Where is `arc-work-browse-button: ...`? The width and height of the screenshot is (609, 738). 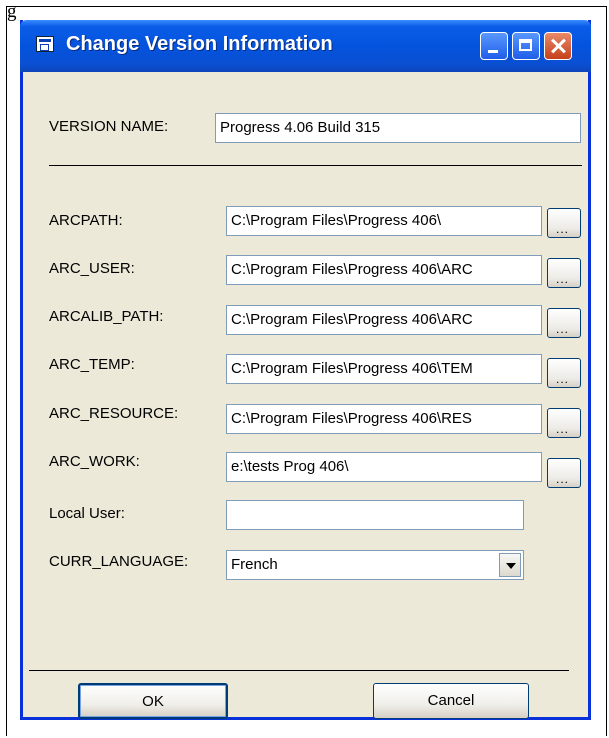
arc-work-browse-button: ... is located at coordinates (564, 473).